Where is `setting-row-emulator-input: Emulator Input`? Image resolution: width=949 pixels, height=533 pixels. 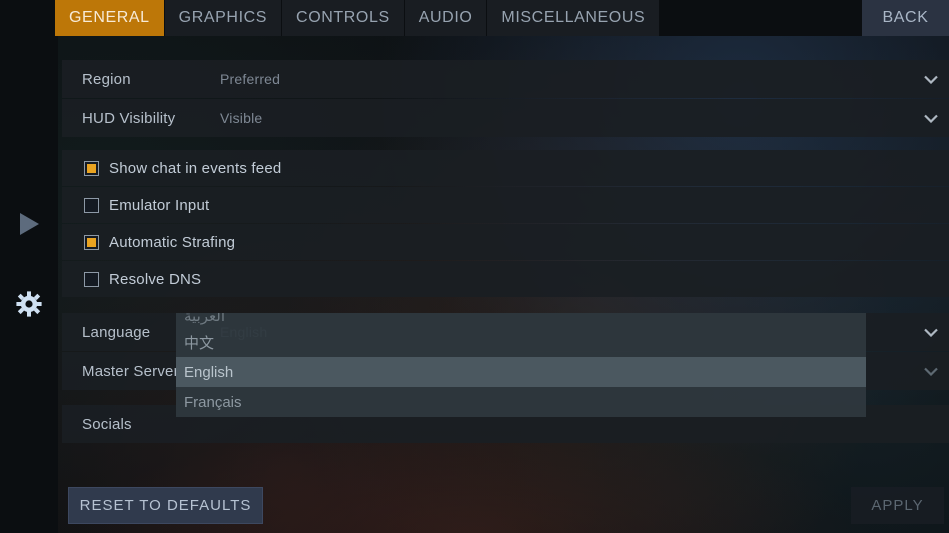
setting-row-emulator-input: Emulator Input is located at coordinates (505, 205).